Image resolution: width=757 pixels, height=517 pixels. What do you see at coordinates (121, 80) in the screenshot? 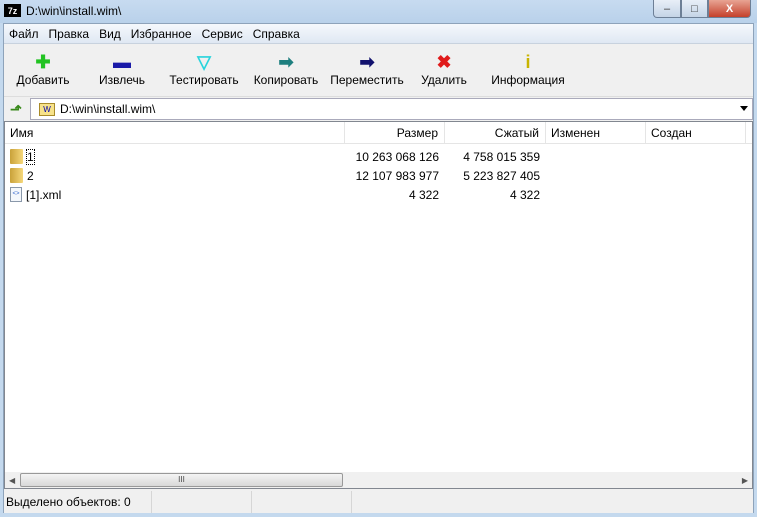
I see `toolbar-label: Извлечь` at bounding box center [121, 80].